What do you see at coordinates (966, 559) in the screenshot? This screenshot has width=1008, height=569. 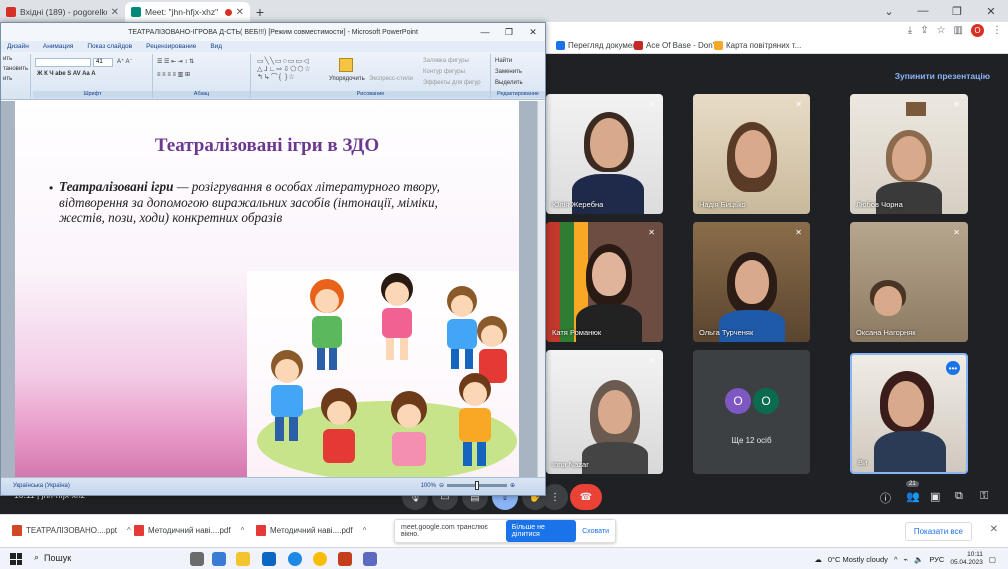 I see `clock: 10:11 05.04.2023` at bounding box center [966, 559].